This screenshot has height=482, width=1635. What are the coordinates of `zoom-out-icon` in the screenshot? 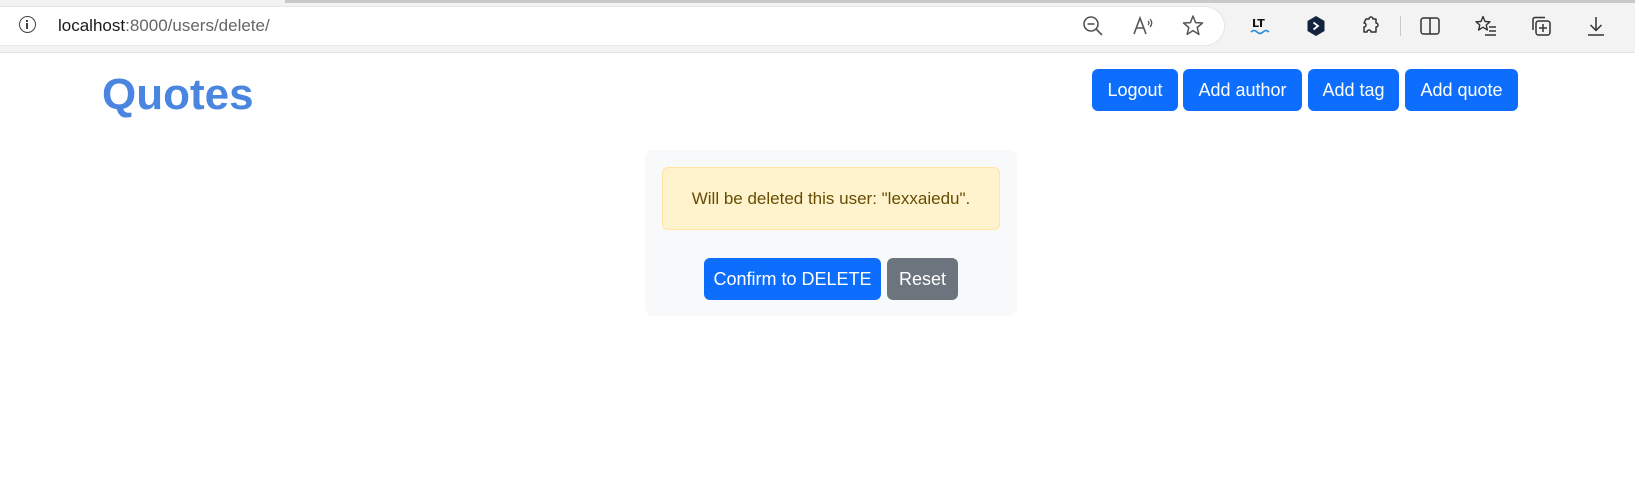 It's located at (1093, 26).